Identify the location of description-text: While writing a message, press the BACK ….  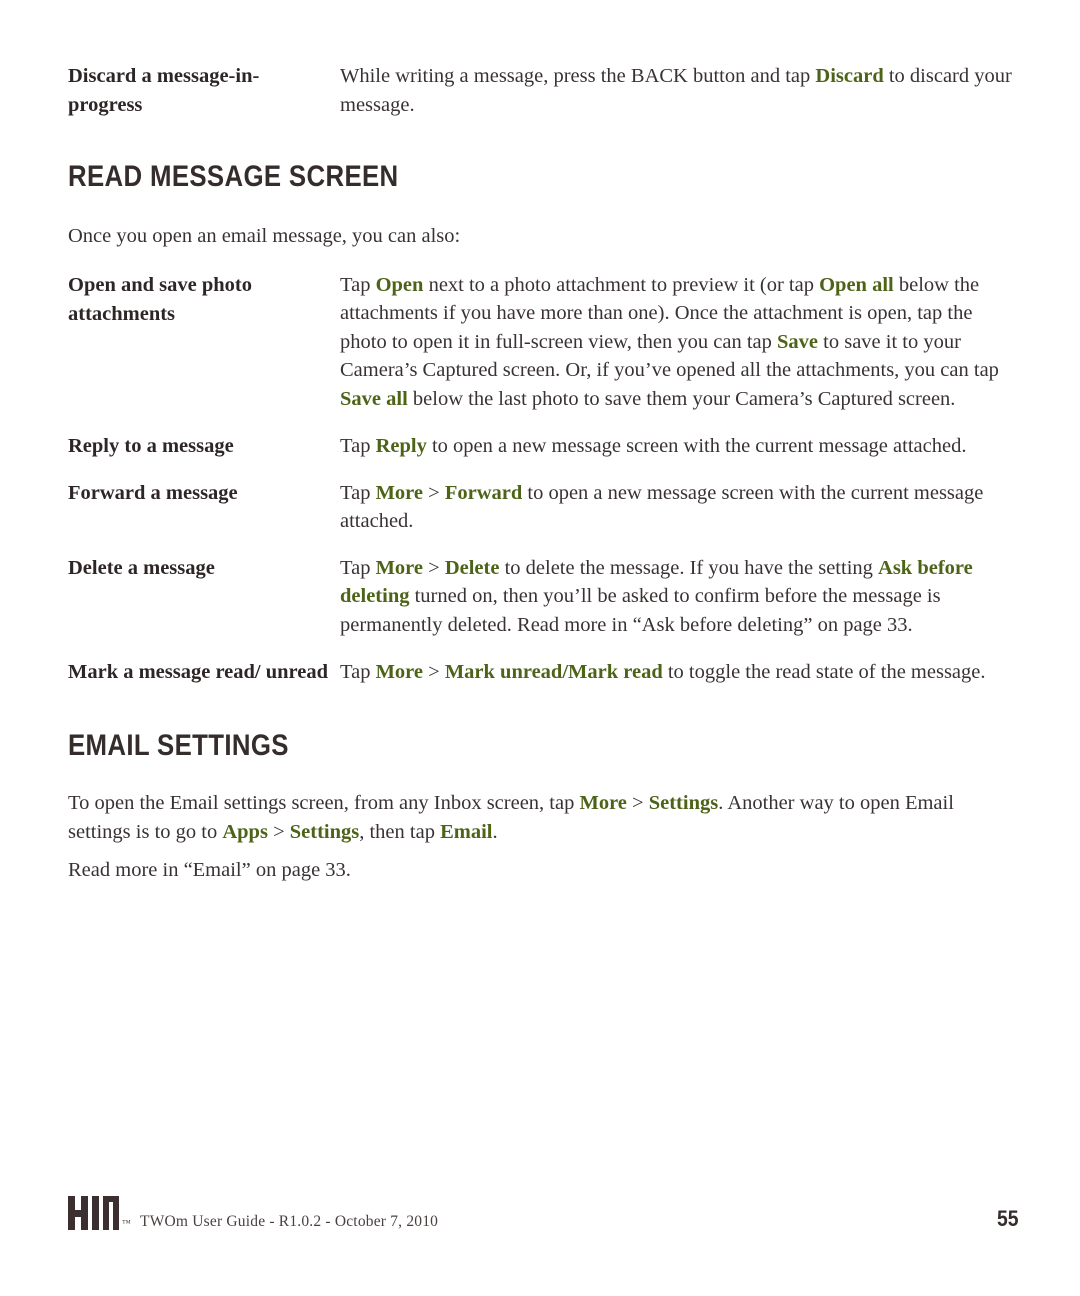
(578, 76).